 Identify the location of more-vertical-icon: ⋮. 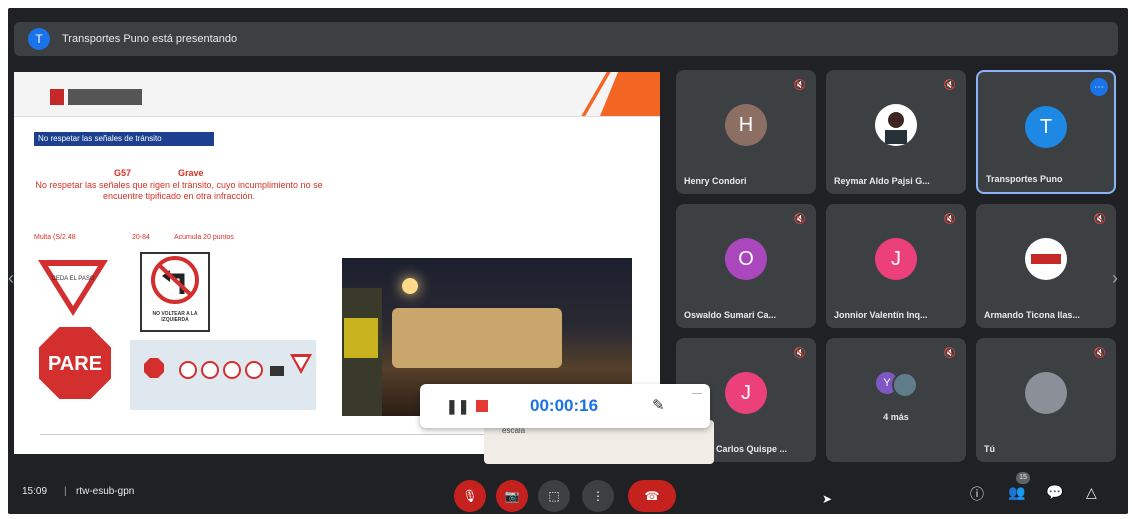
(598, 496).